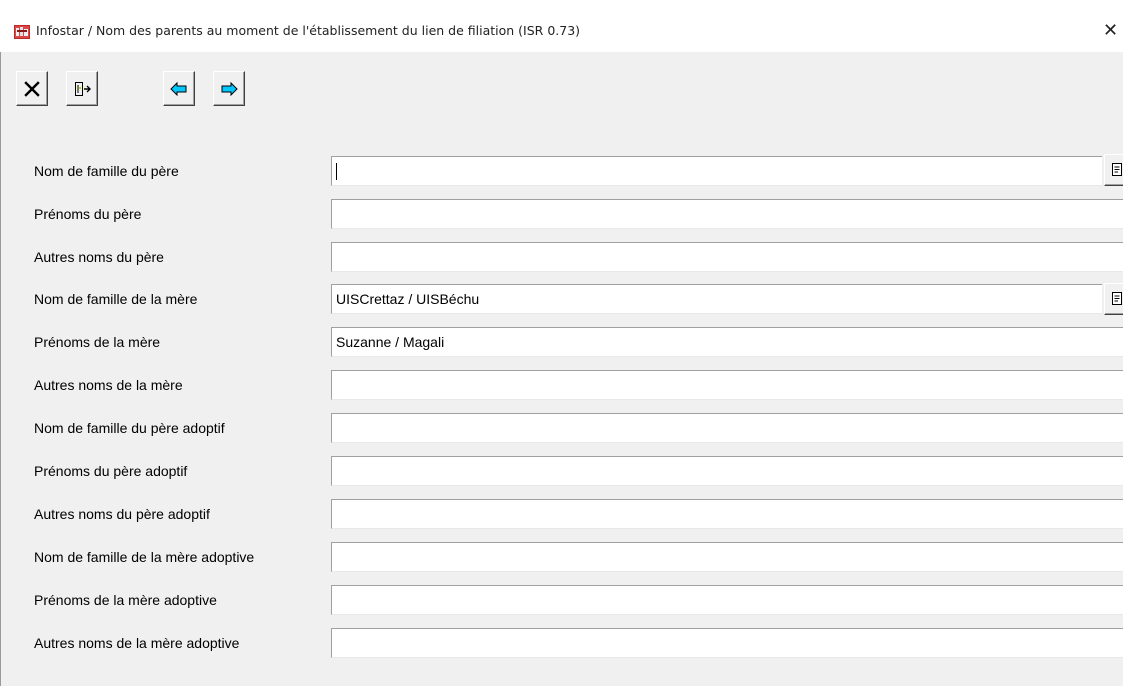 This screenshot has height=686, width=1123. What do you see at coordinates (727, 557) in the screenshot?
I see `nom-famille-mere-adoptive-input` at bounding box center [727, 557].